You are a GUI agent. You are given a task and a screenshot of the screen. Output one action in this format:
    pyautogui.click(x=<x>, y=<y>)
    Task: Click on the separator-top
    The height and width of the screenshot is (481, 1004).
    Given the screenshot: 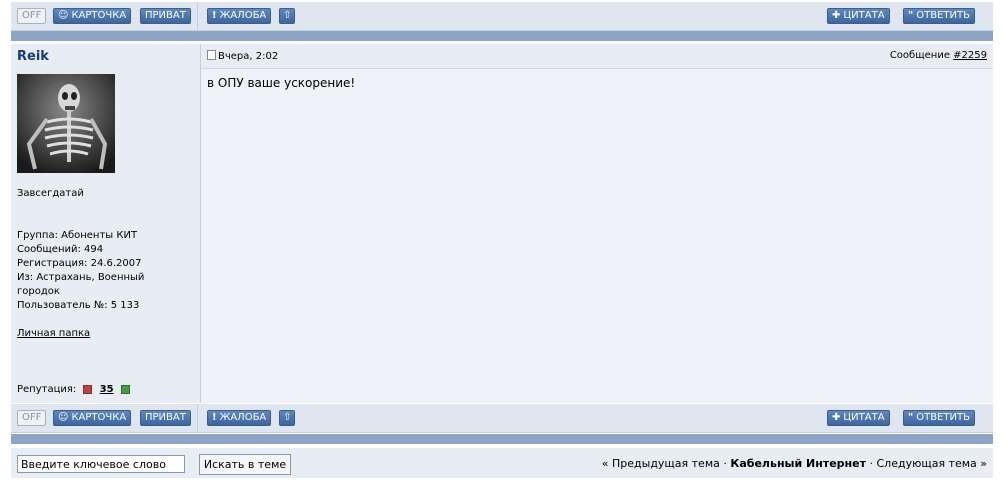 What is the action you would take?
    pyautogui.click(x=502, y=36)
    